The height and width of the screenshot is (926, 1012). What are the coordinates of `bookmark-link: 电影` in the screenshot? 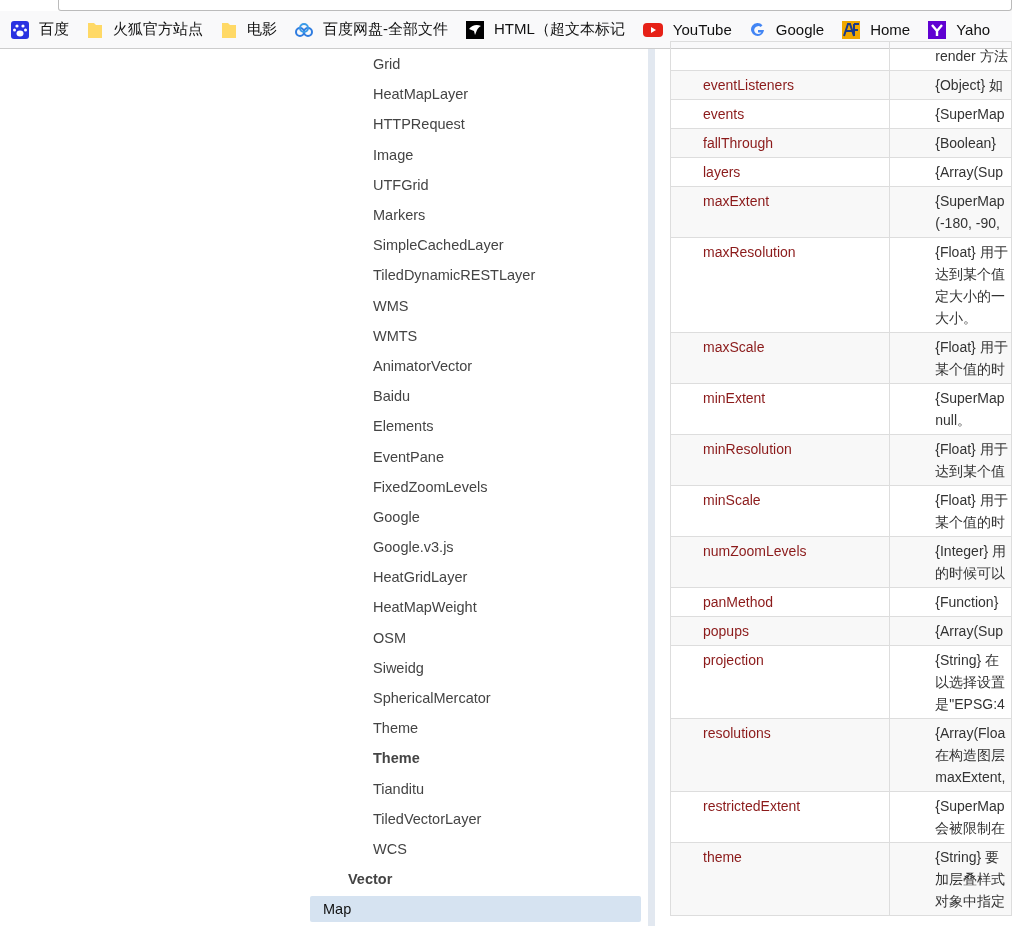 It's located at (262, 29).